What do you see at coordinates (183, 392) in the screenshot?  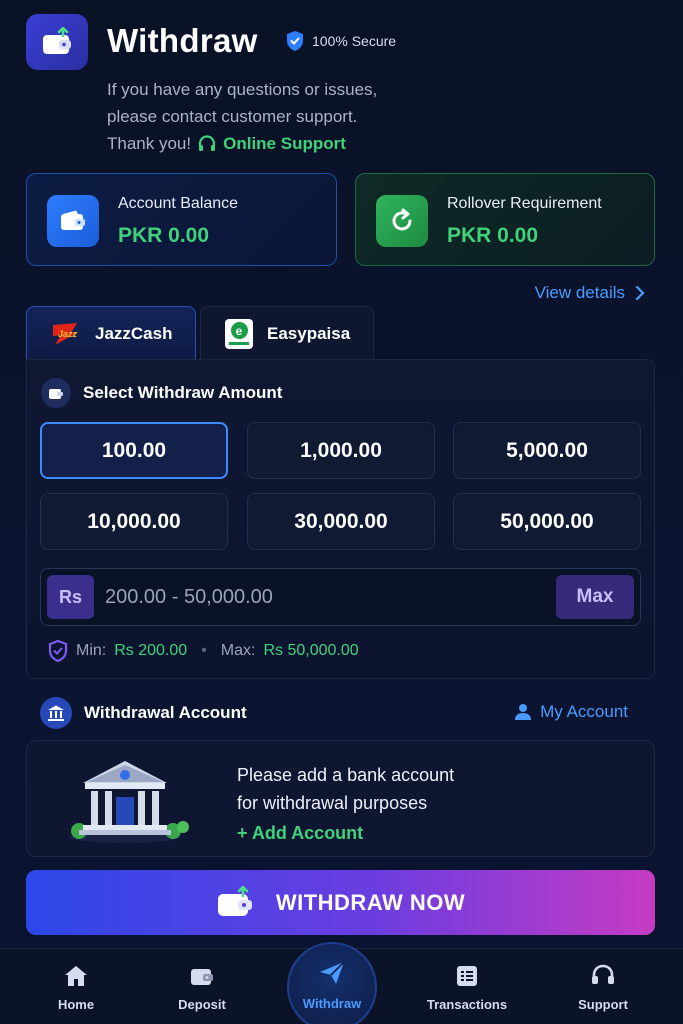 I see `select-amount-title: Select Withdraw Amount` at bounding box center [183, 392].